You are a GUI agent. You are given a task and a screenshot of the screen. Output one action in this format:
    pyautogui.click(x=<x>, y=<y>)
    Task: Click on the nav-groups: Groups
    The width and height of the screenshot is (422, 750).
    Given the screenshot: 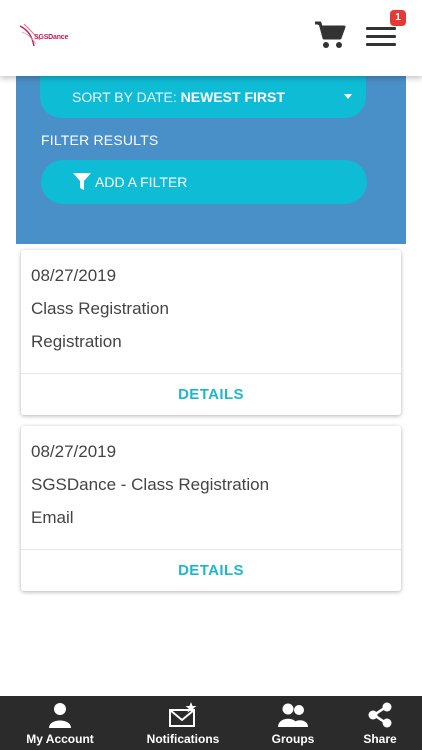 What is the action you would take?
    pyautogui.click(x=293, y=723)
    